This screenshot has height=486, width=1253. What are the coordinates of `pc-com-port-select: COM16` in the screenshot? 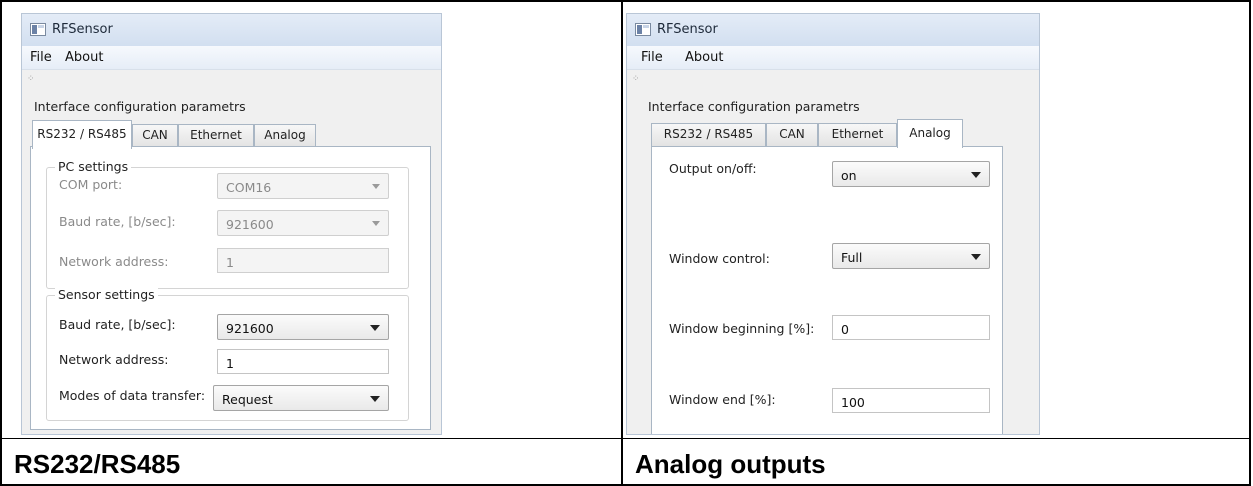 It's located at (303, 186).